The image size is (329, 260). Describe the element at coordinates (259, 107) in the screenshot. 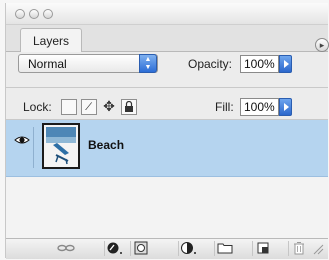

I see `fill-input: 100%` at that location.